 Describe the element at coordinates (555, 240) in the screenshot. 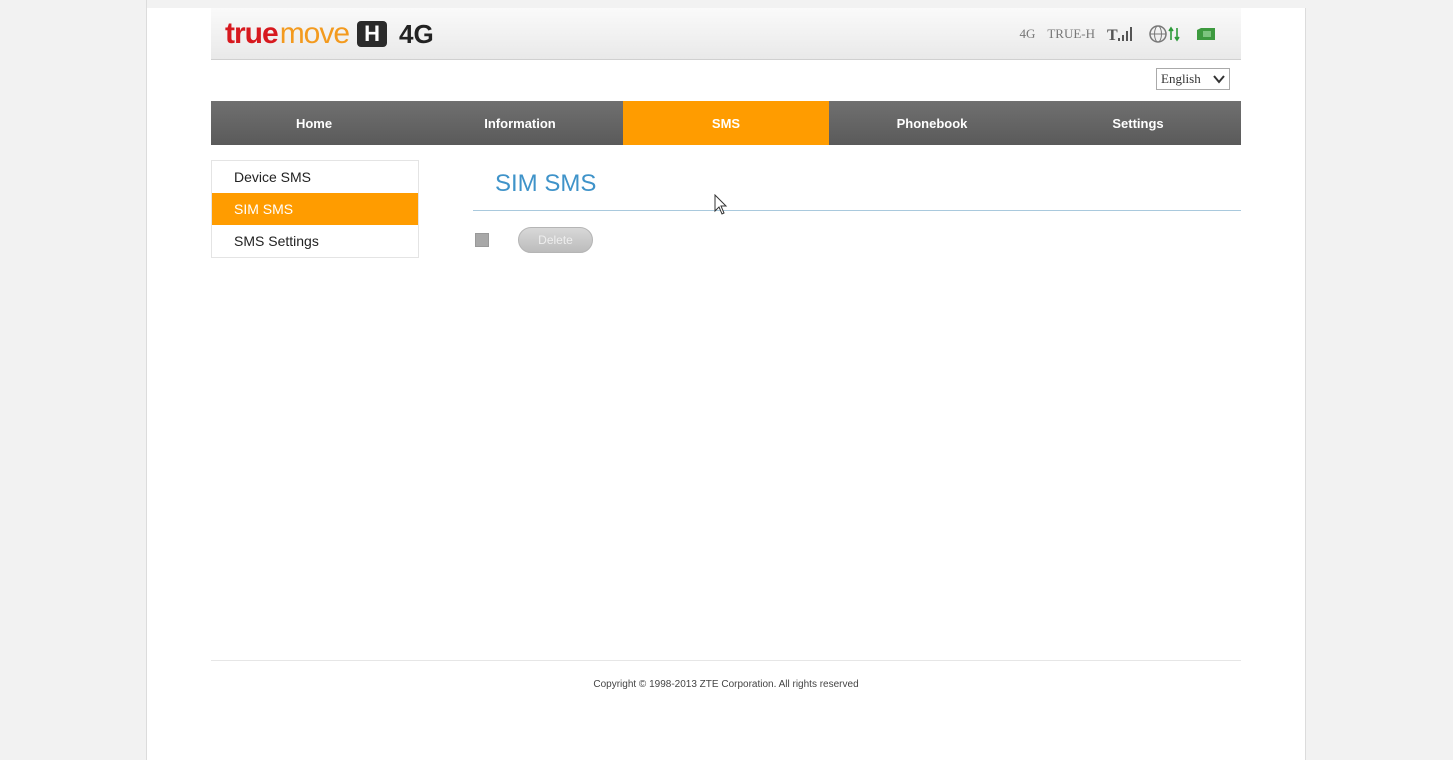

I see `delete-button: Delete` at that location.